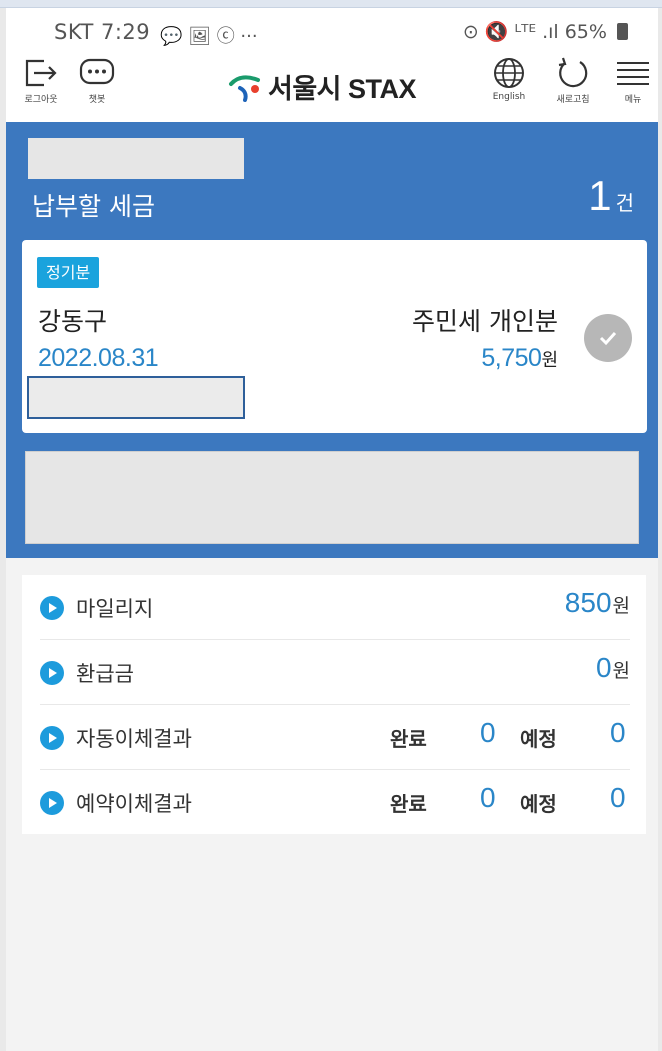 The width and height of the screenshot is (662, 1051). I want to click on reserved-transfer-label: 예약이체결과, so click(134, 804).